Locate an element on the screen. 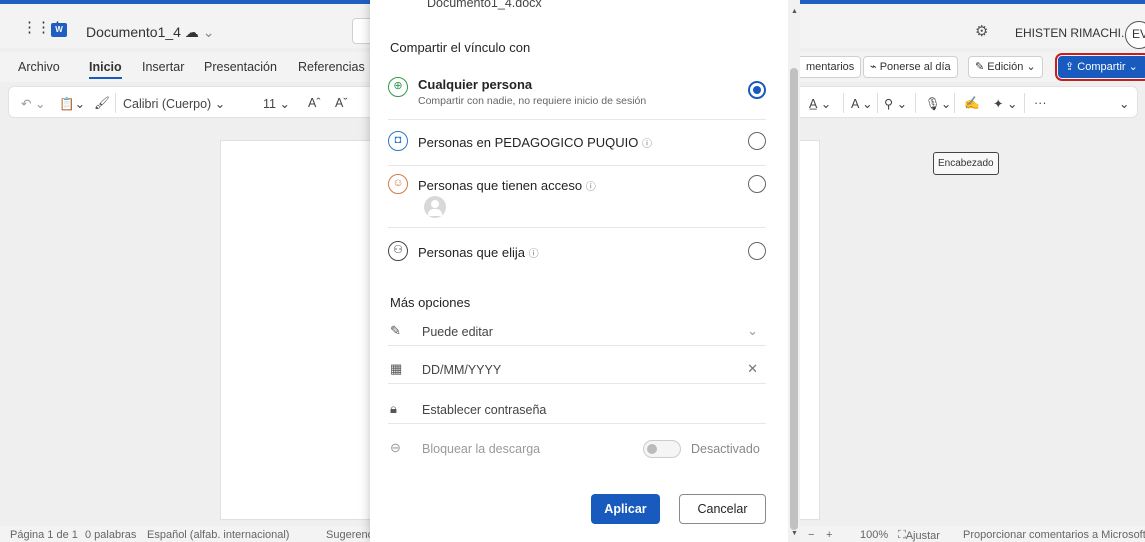 This screenshot has width=1145, height=542. dialog-document-name: Documento1_4.docx is located at coordinates (484, 5).